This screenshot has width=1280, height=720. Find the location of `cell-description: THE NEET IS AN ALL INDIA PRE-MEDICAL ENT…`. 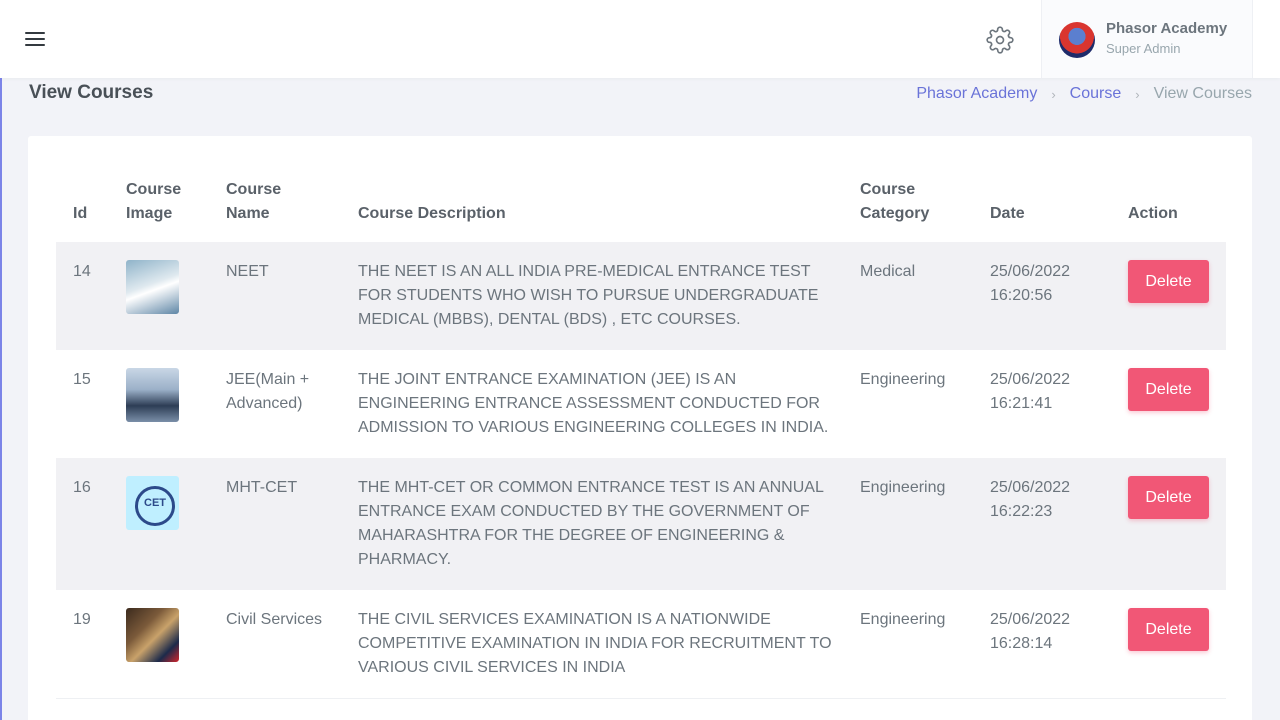

cell-description: THE NEET IS AN ALL INDIA PRE-MEDICAL ENT… is located at coordinates (609, 296).